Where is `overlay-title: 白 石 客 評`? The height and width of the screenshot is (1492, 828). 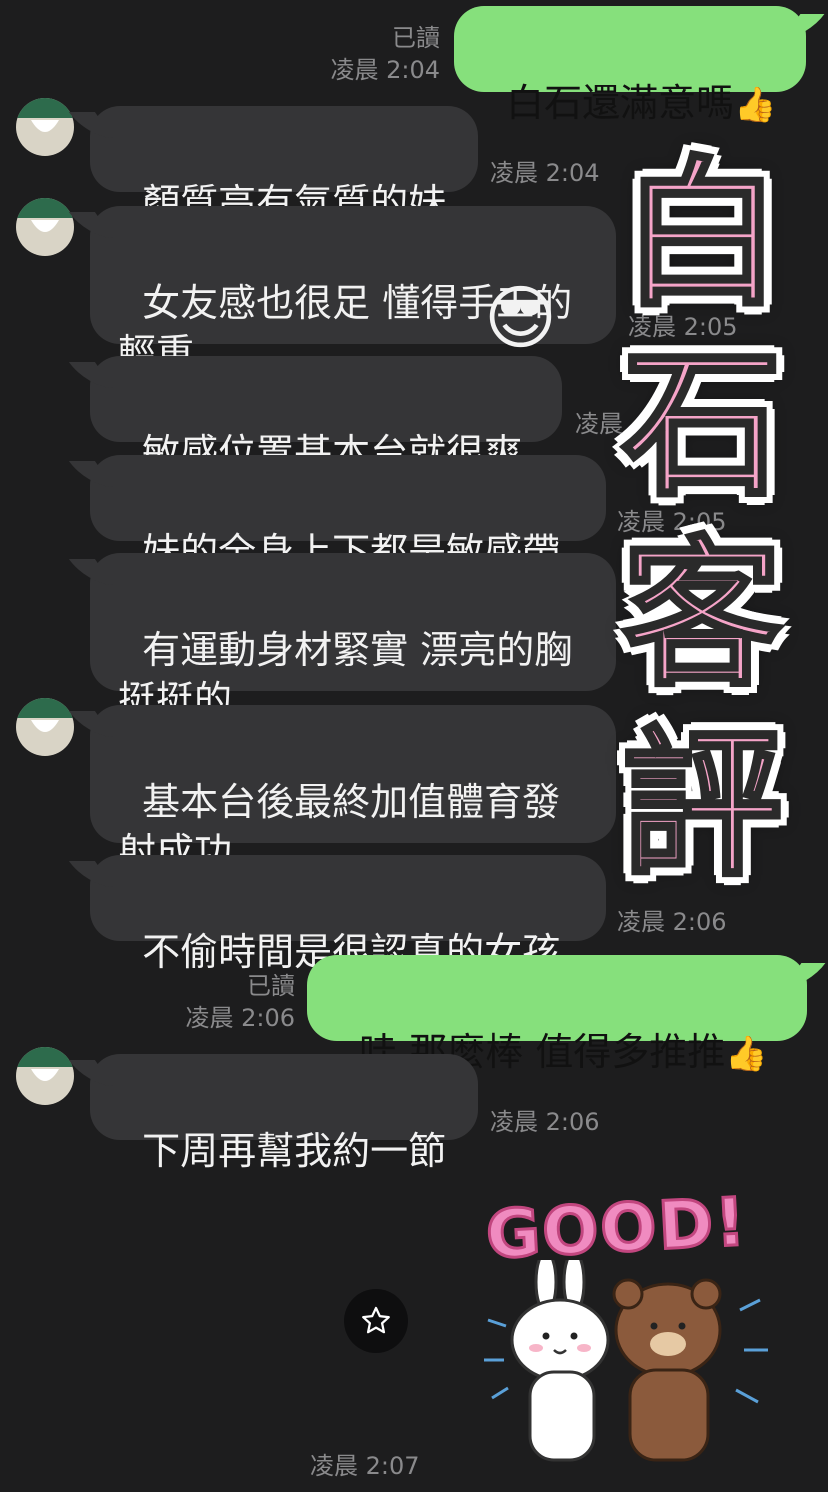 overlay-title: 白 石 客 評 is located at coordinates (702, 519).